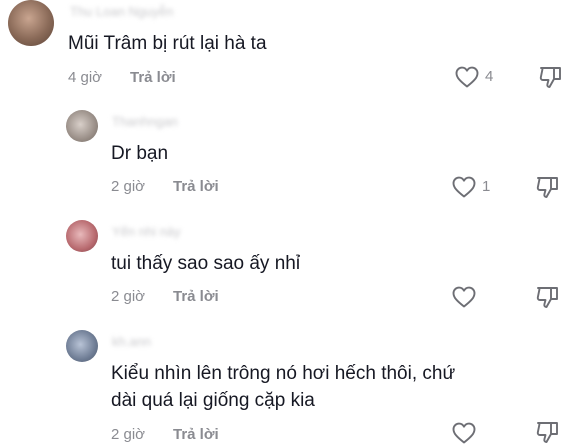 This screenshot has width=580, height=444. Describe the element at coordinates (146, 231) in the screenshot. I see `comment-username: Yến nhi này` at that location.